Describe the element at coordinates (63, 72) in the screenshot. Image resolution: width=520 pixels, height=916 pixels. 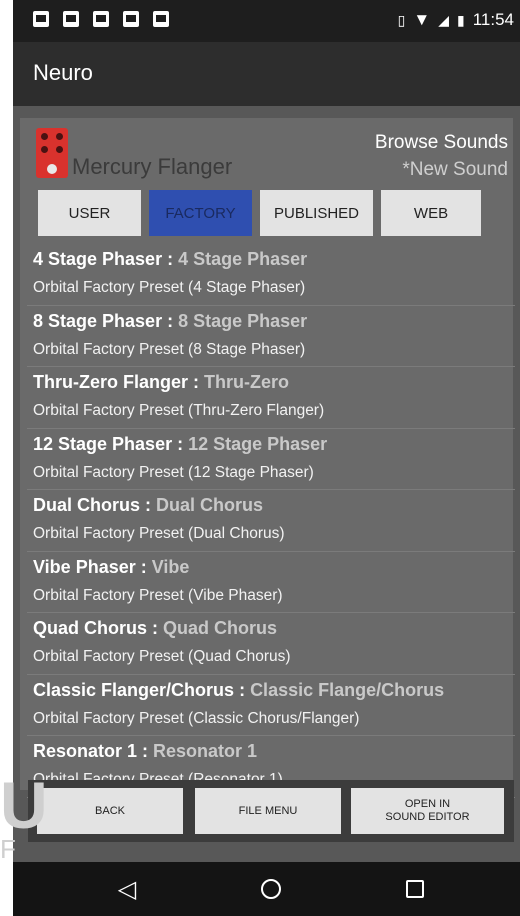
I see `app-title: Neuro` at that location.